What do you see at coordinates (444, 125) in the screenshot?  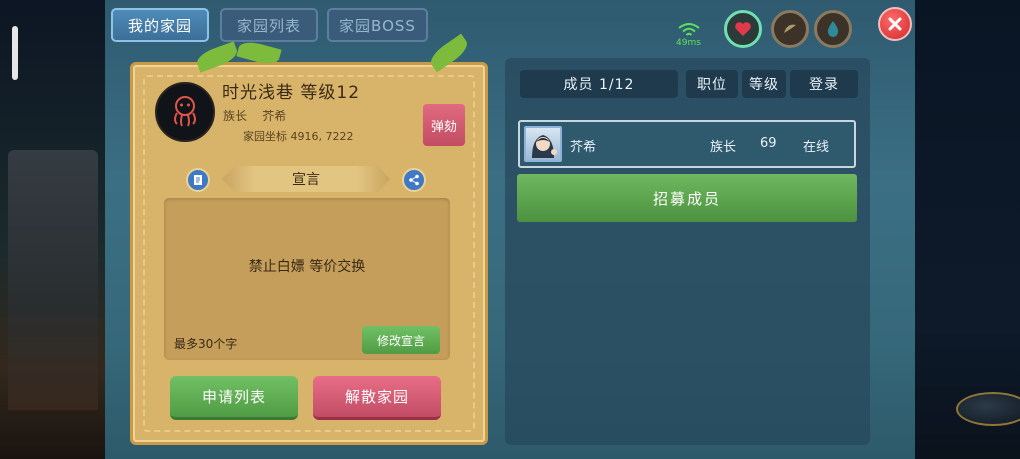 I see `impeach-button: 弹劾` at bounding box center [444, 125].